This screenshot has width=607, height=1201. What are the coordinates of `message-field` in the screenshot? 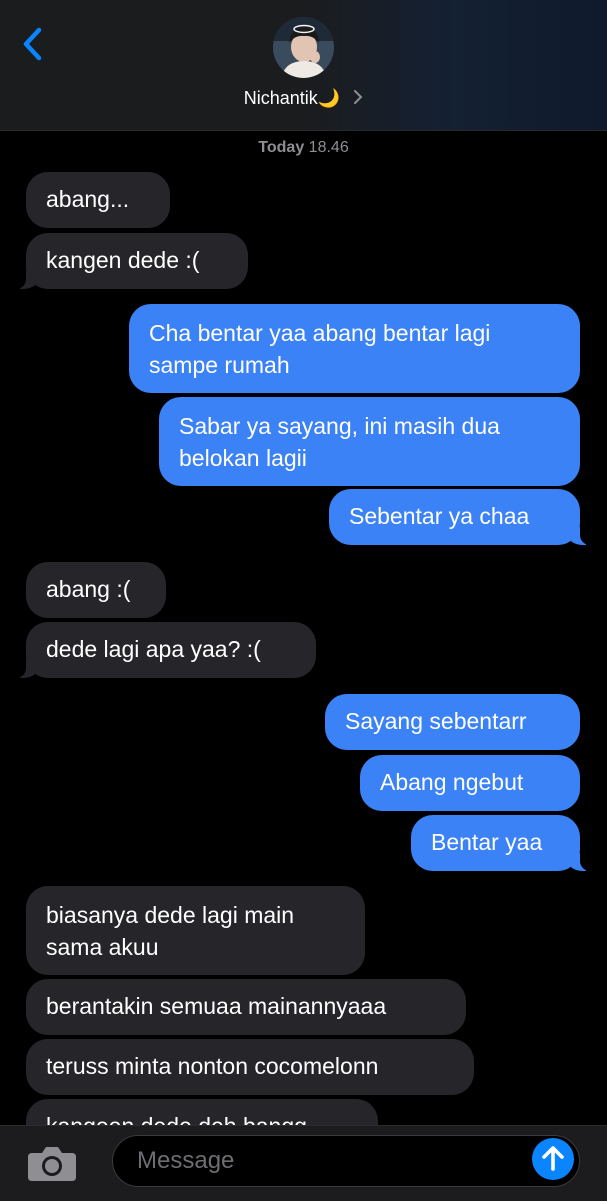 It's located at (346, 1161).